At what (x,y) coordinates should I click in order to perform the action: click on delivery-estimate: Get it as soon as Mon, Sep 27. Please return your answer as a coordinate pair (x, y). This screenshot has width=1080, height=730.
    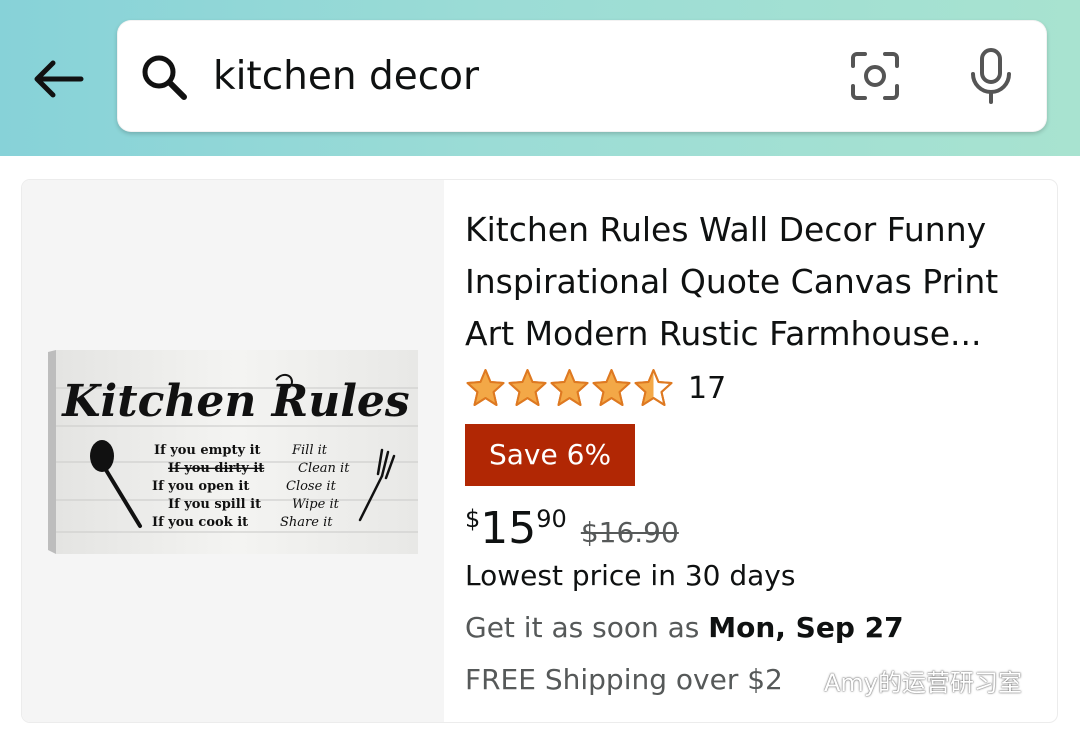
    Looking at the image, I should click on (684, 628).